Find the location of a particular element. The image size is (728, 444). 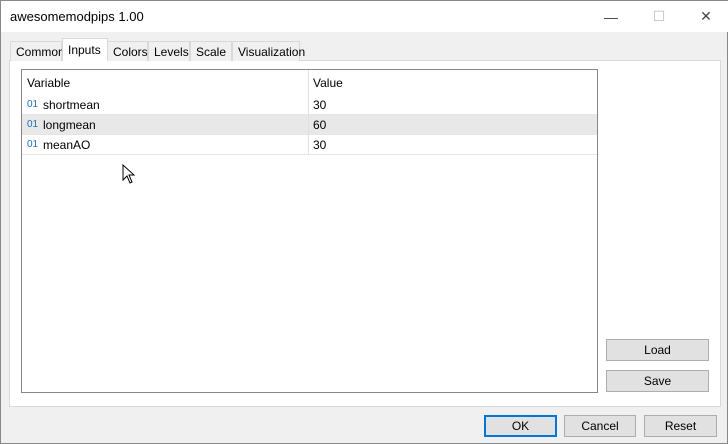

load-button: Load is located at coordinates (657, 350).